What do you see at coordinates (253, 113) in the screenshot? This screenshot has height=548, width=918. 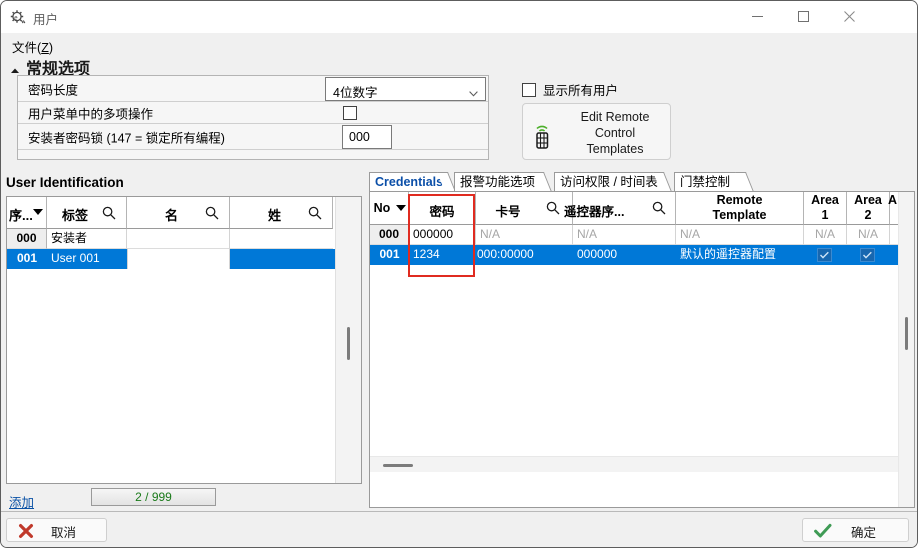 I see `option-row-multi-action: 用户菜单中的多项操作` at bounding box center [253, 113].